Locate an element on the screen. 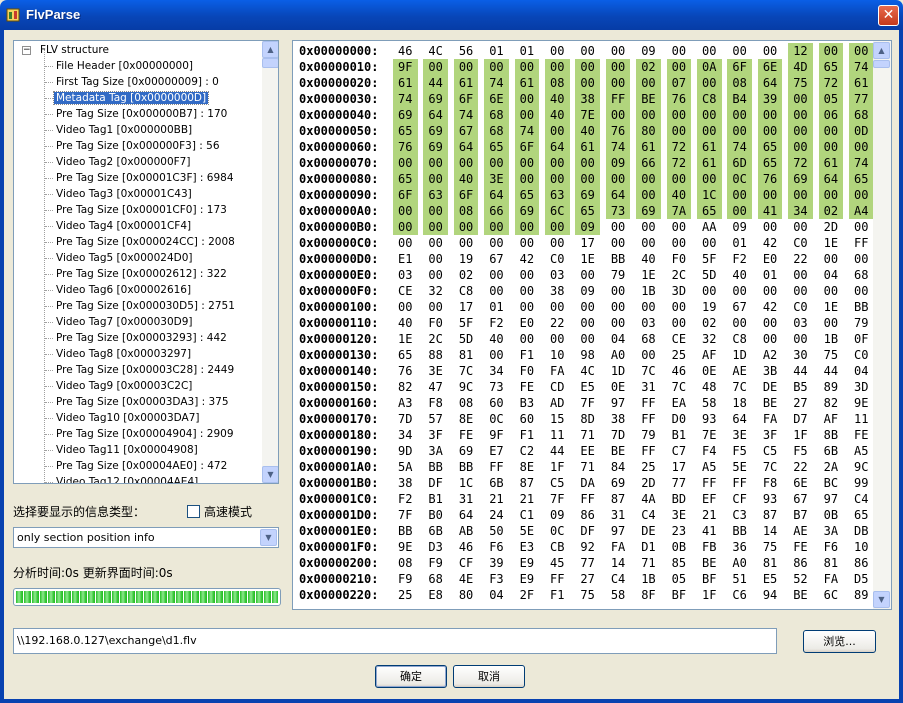 The width and height of the screenshot is (903, 703). hex-byte: EA is located at coordinates (679, 403).